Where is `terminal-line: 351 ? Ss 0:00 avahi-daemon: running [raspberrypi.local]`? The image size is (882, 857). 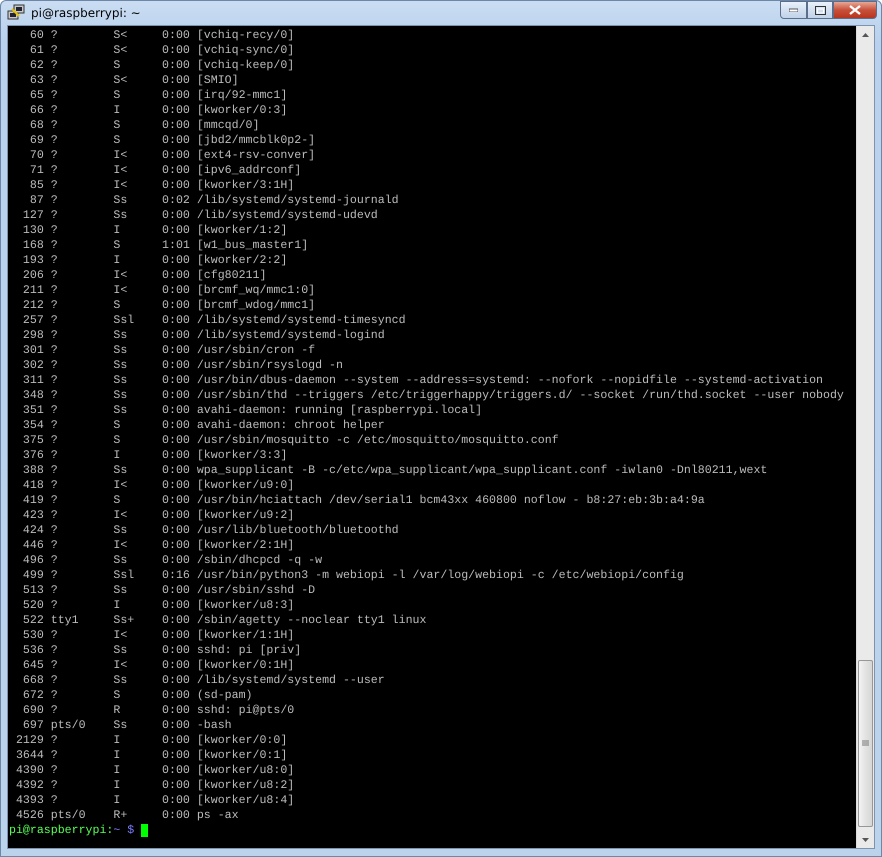
terminal-line: 351 ? Ss 0:00 avahi-daemon: running [raspberrypi.local] is located at coordinates (252, 410).